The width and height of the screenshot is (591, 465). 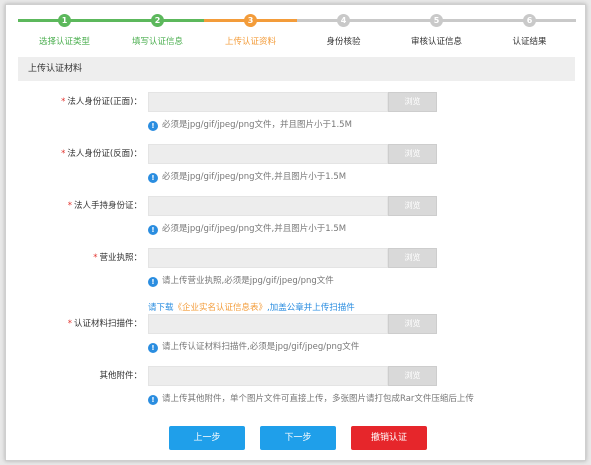 What do you see at coordinates (221, 308) in the screenshot?
I see `download-form-link: 《企业实名认证信息表》` at bounding box center [221, 308].